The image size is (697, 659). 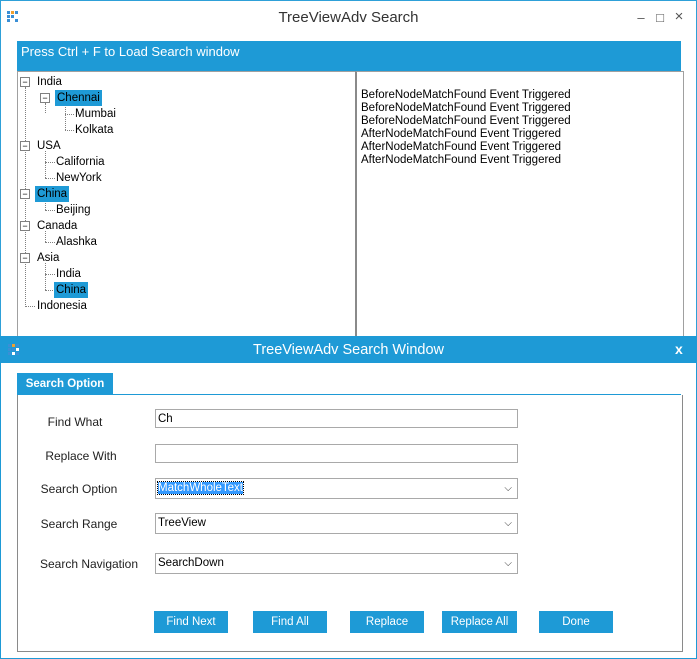 What do you see at coordinates (89, 564) in the screenshot?
I see `search-navigation-label: Search Navigation` at bounding box center [89, 564].